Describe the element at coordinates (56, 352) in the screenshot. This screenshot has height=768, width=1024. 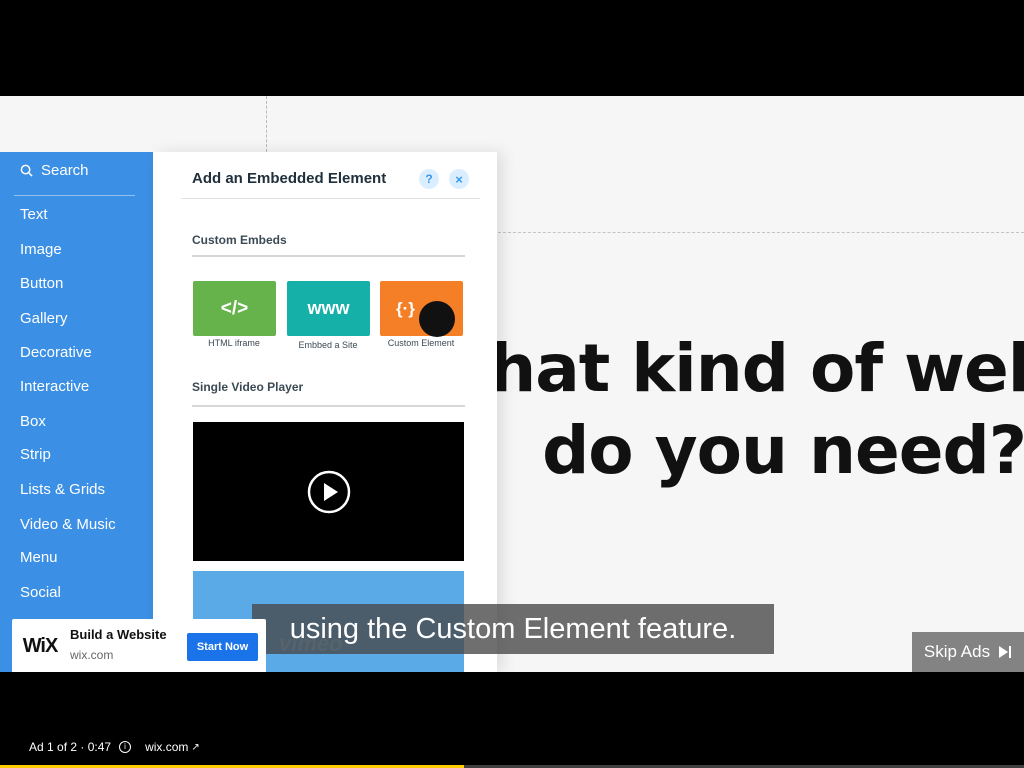
I see `sidebar-item-decorative: Decorative` at that location.